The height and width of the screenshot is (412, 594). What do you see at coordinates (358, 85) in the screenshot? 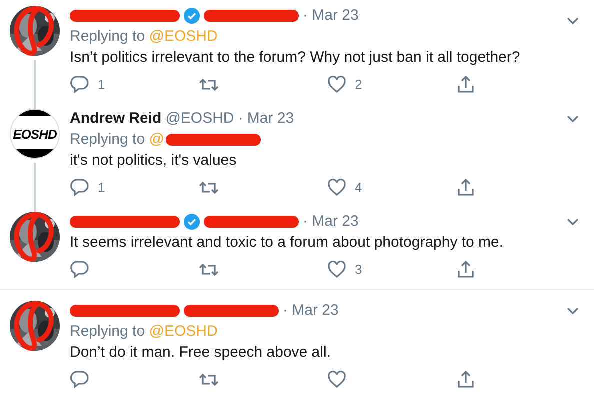
I see `like-count: 2` at bounding box center [358, 85].